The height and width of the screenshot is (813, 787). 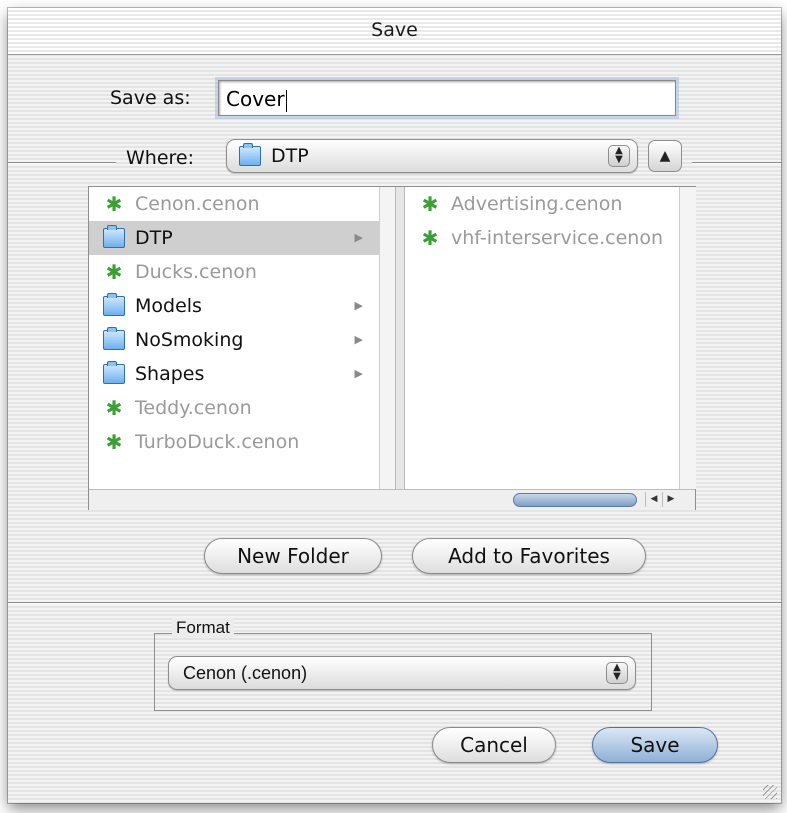 What do you see at coordinates (432, 156) in the screenshot?
I see `where-popup: DTP ▲ ▼` at bounding box center [432, 156].